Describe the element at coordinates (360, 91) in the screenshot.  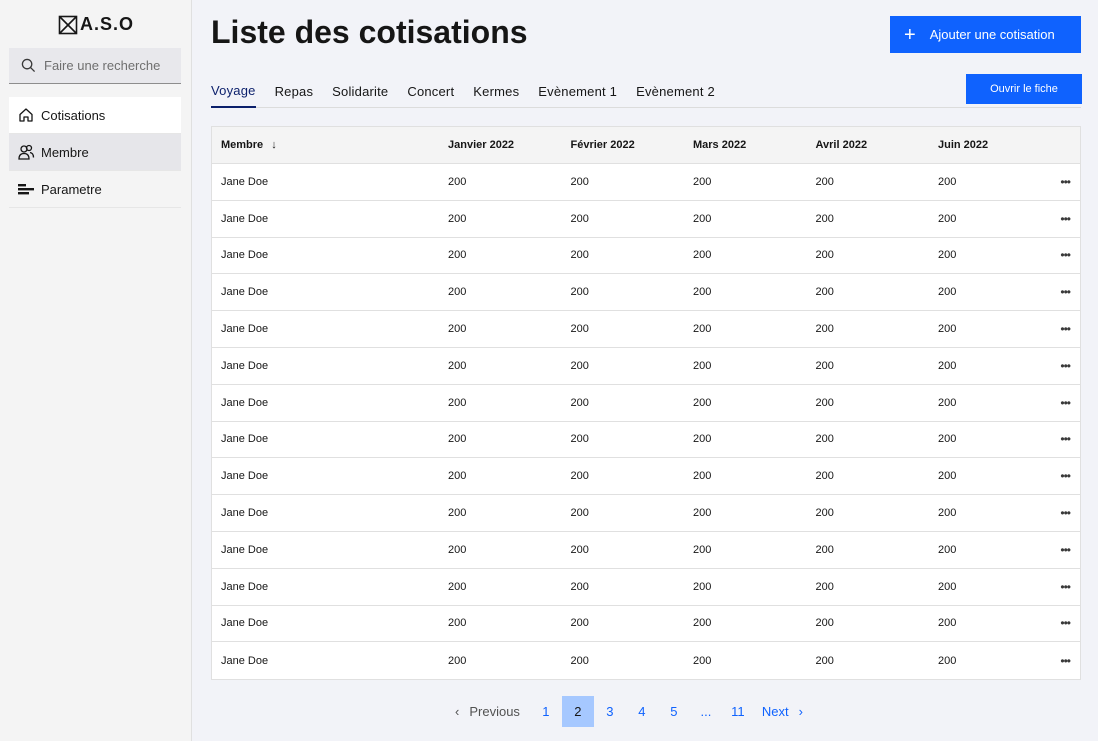
I see `tab-solidarite: Solidarite` at that location.